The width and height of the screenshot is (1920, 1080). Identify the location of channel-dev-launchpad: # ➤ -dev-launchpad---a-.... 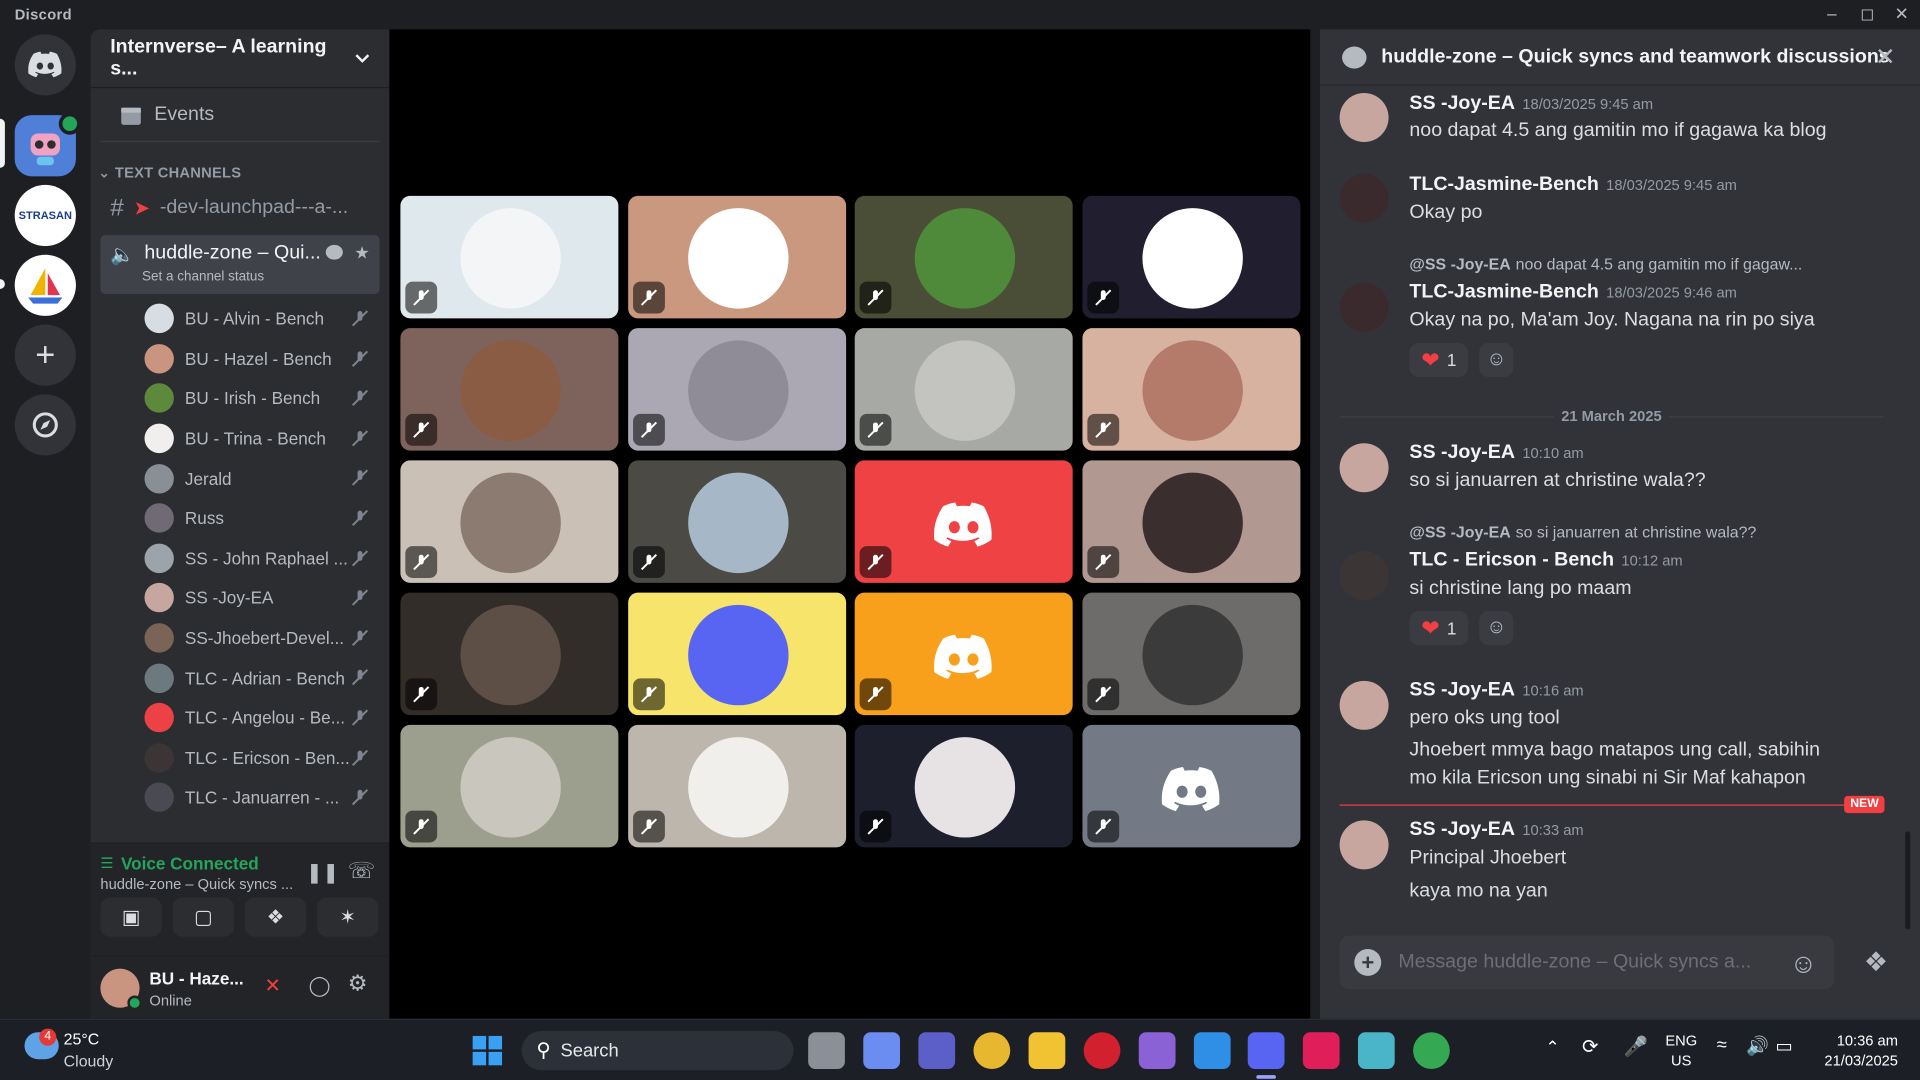
(239, 208).